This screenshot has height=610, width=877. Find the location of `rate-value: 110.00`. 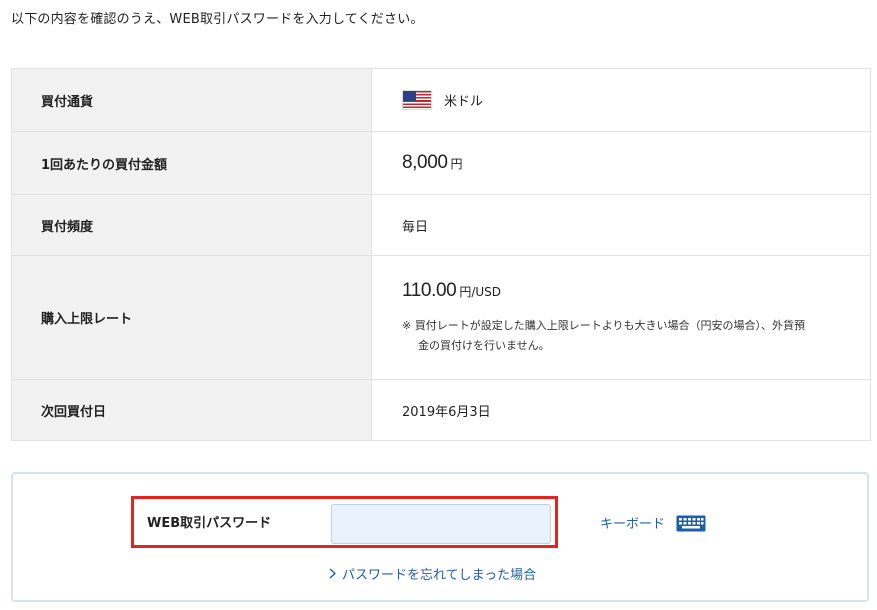

rate-value: 110.00 is located at coordinates (429, 290).